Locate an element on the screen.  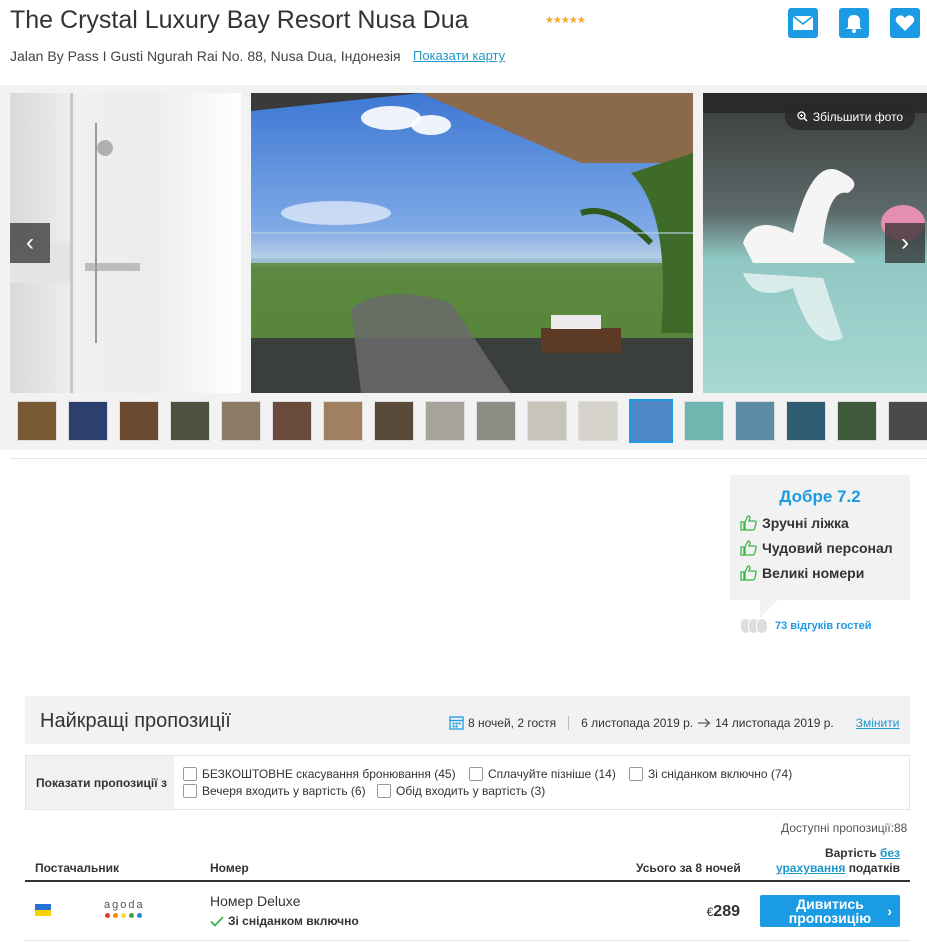
price-alert-button is located at coordinates (854, 23).